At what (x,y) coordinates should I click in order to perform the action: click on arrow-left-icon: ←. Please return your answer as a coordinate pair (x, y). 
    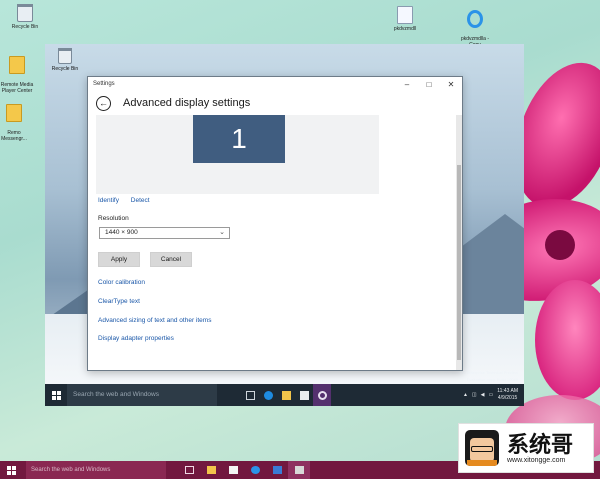
    Looking at the image, I should click on (103, 102).